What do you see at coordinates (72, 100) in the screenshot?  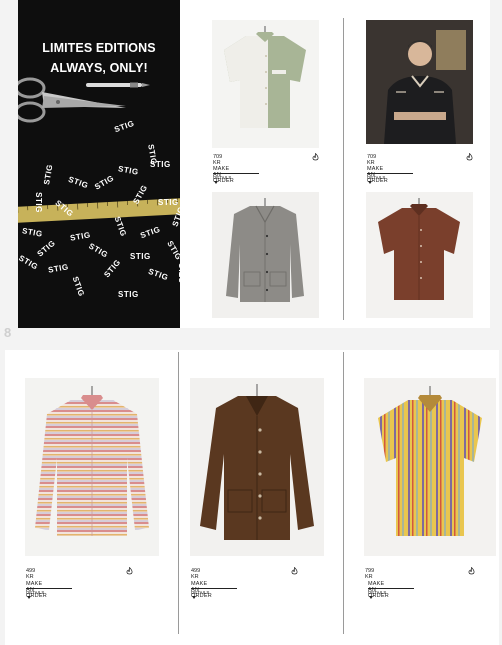 I see `scissors-icon` at bounding box center [72, 100].